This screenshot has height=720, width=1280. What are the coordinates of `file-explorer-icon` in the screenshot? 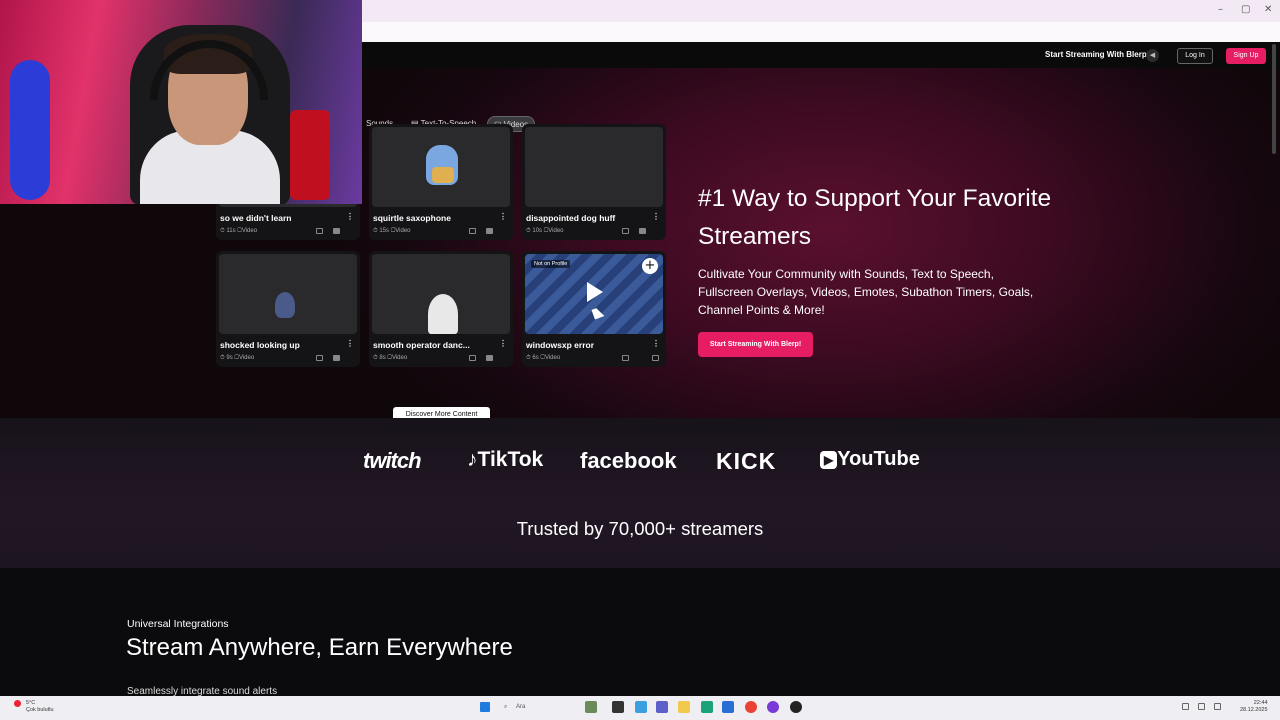 It's located at (684, 707).